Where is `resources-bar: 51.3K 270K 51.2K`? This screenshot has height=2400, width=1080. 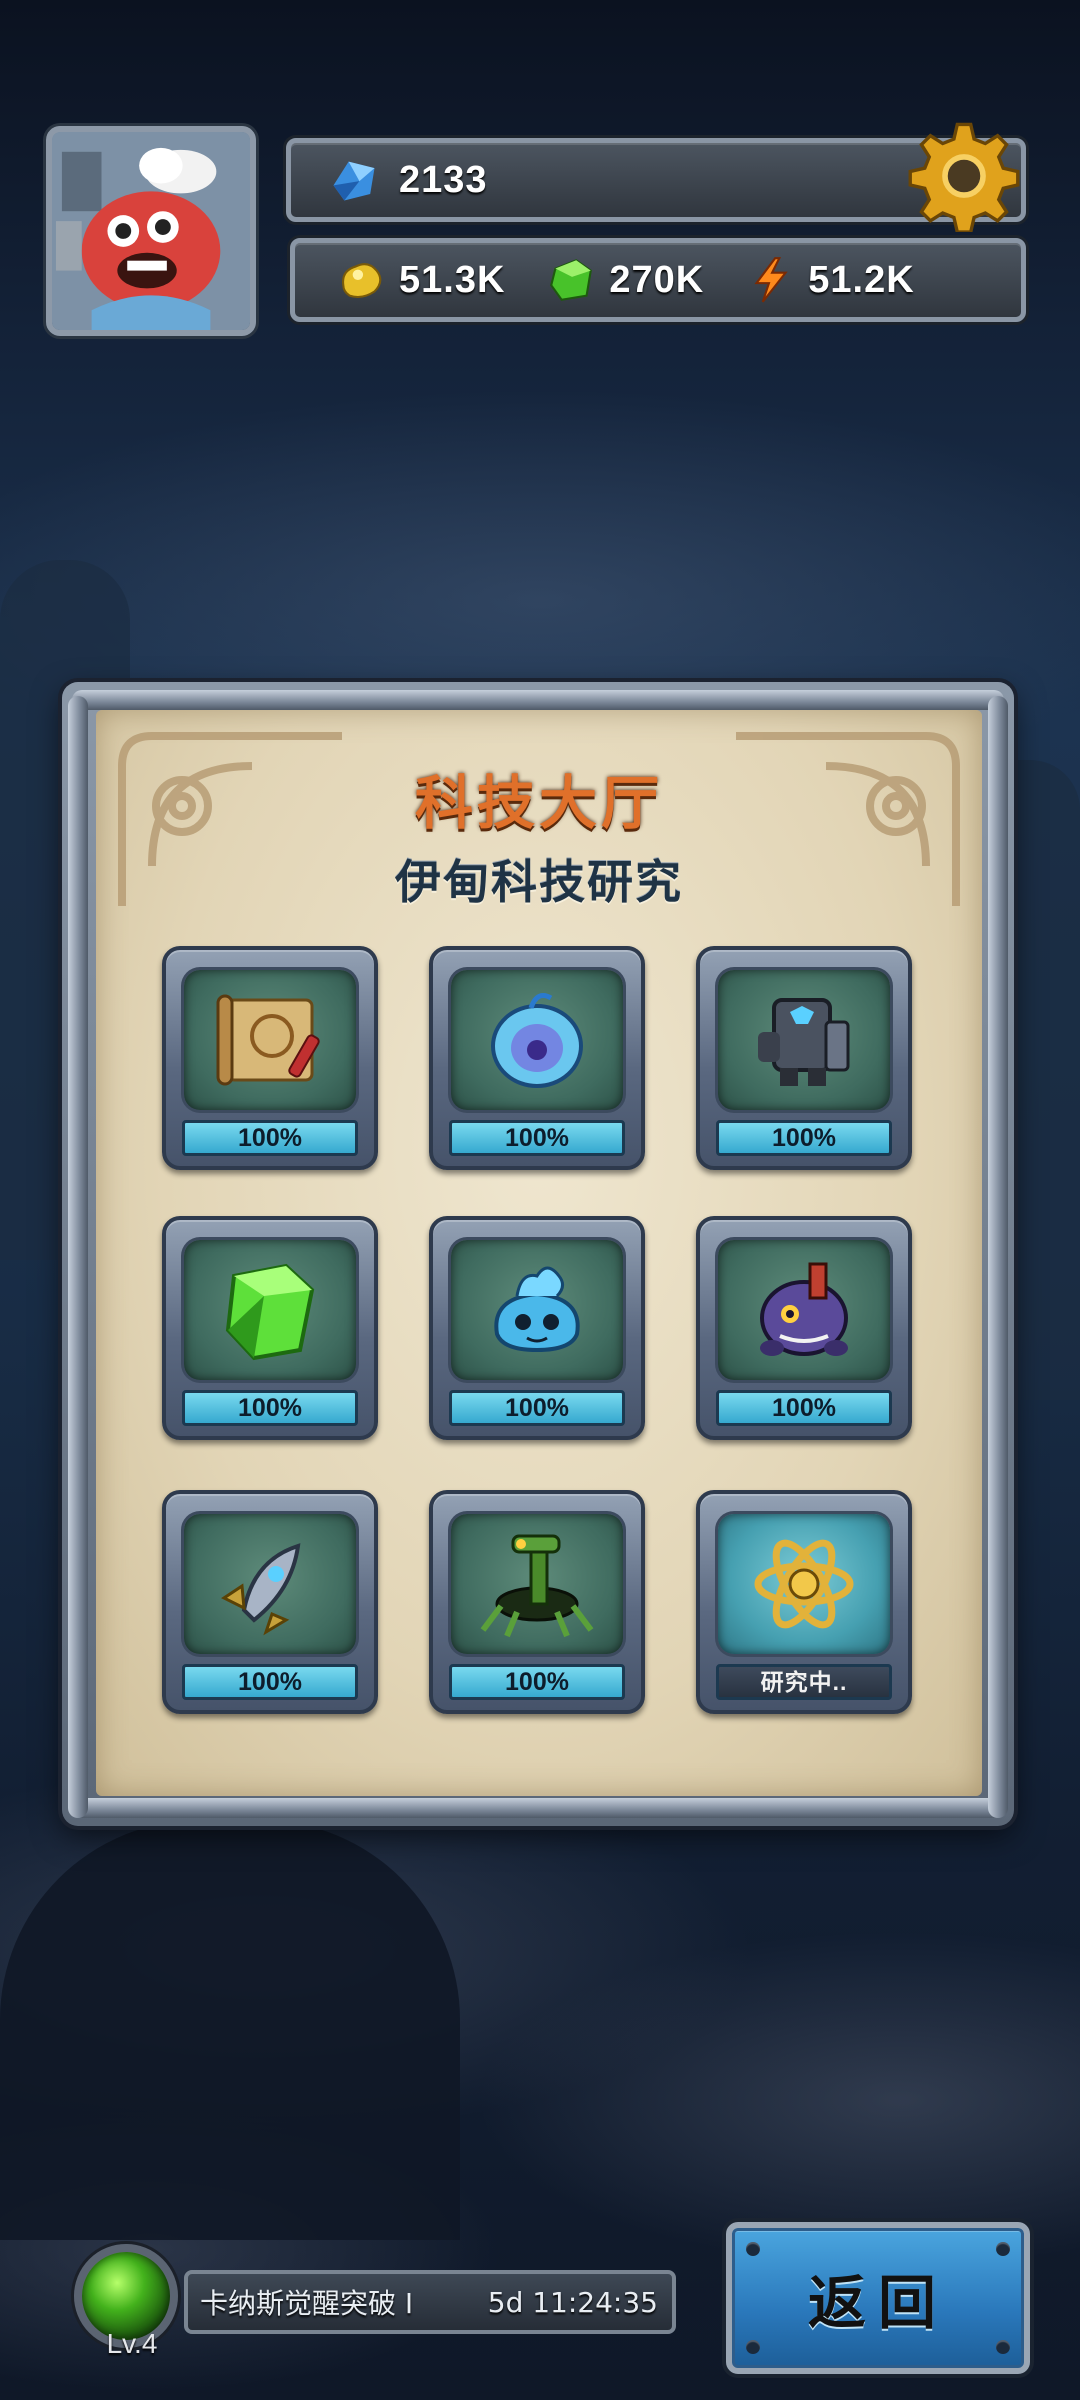
resources-bar: 51.3K 270K 51.2K is located at coordinates (658, 280).